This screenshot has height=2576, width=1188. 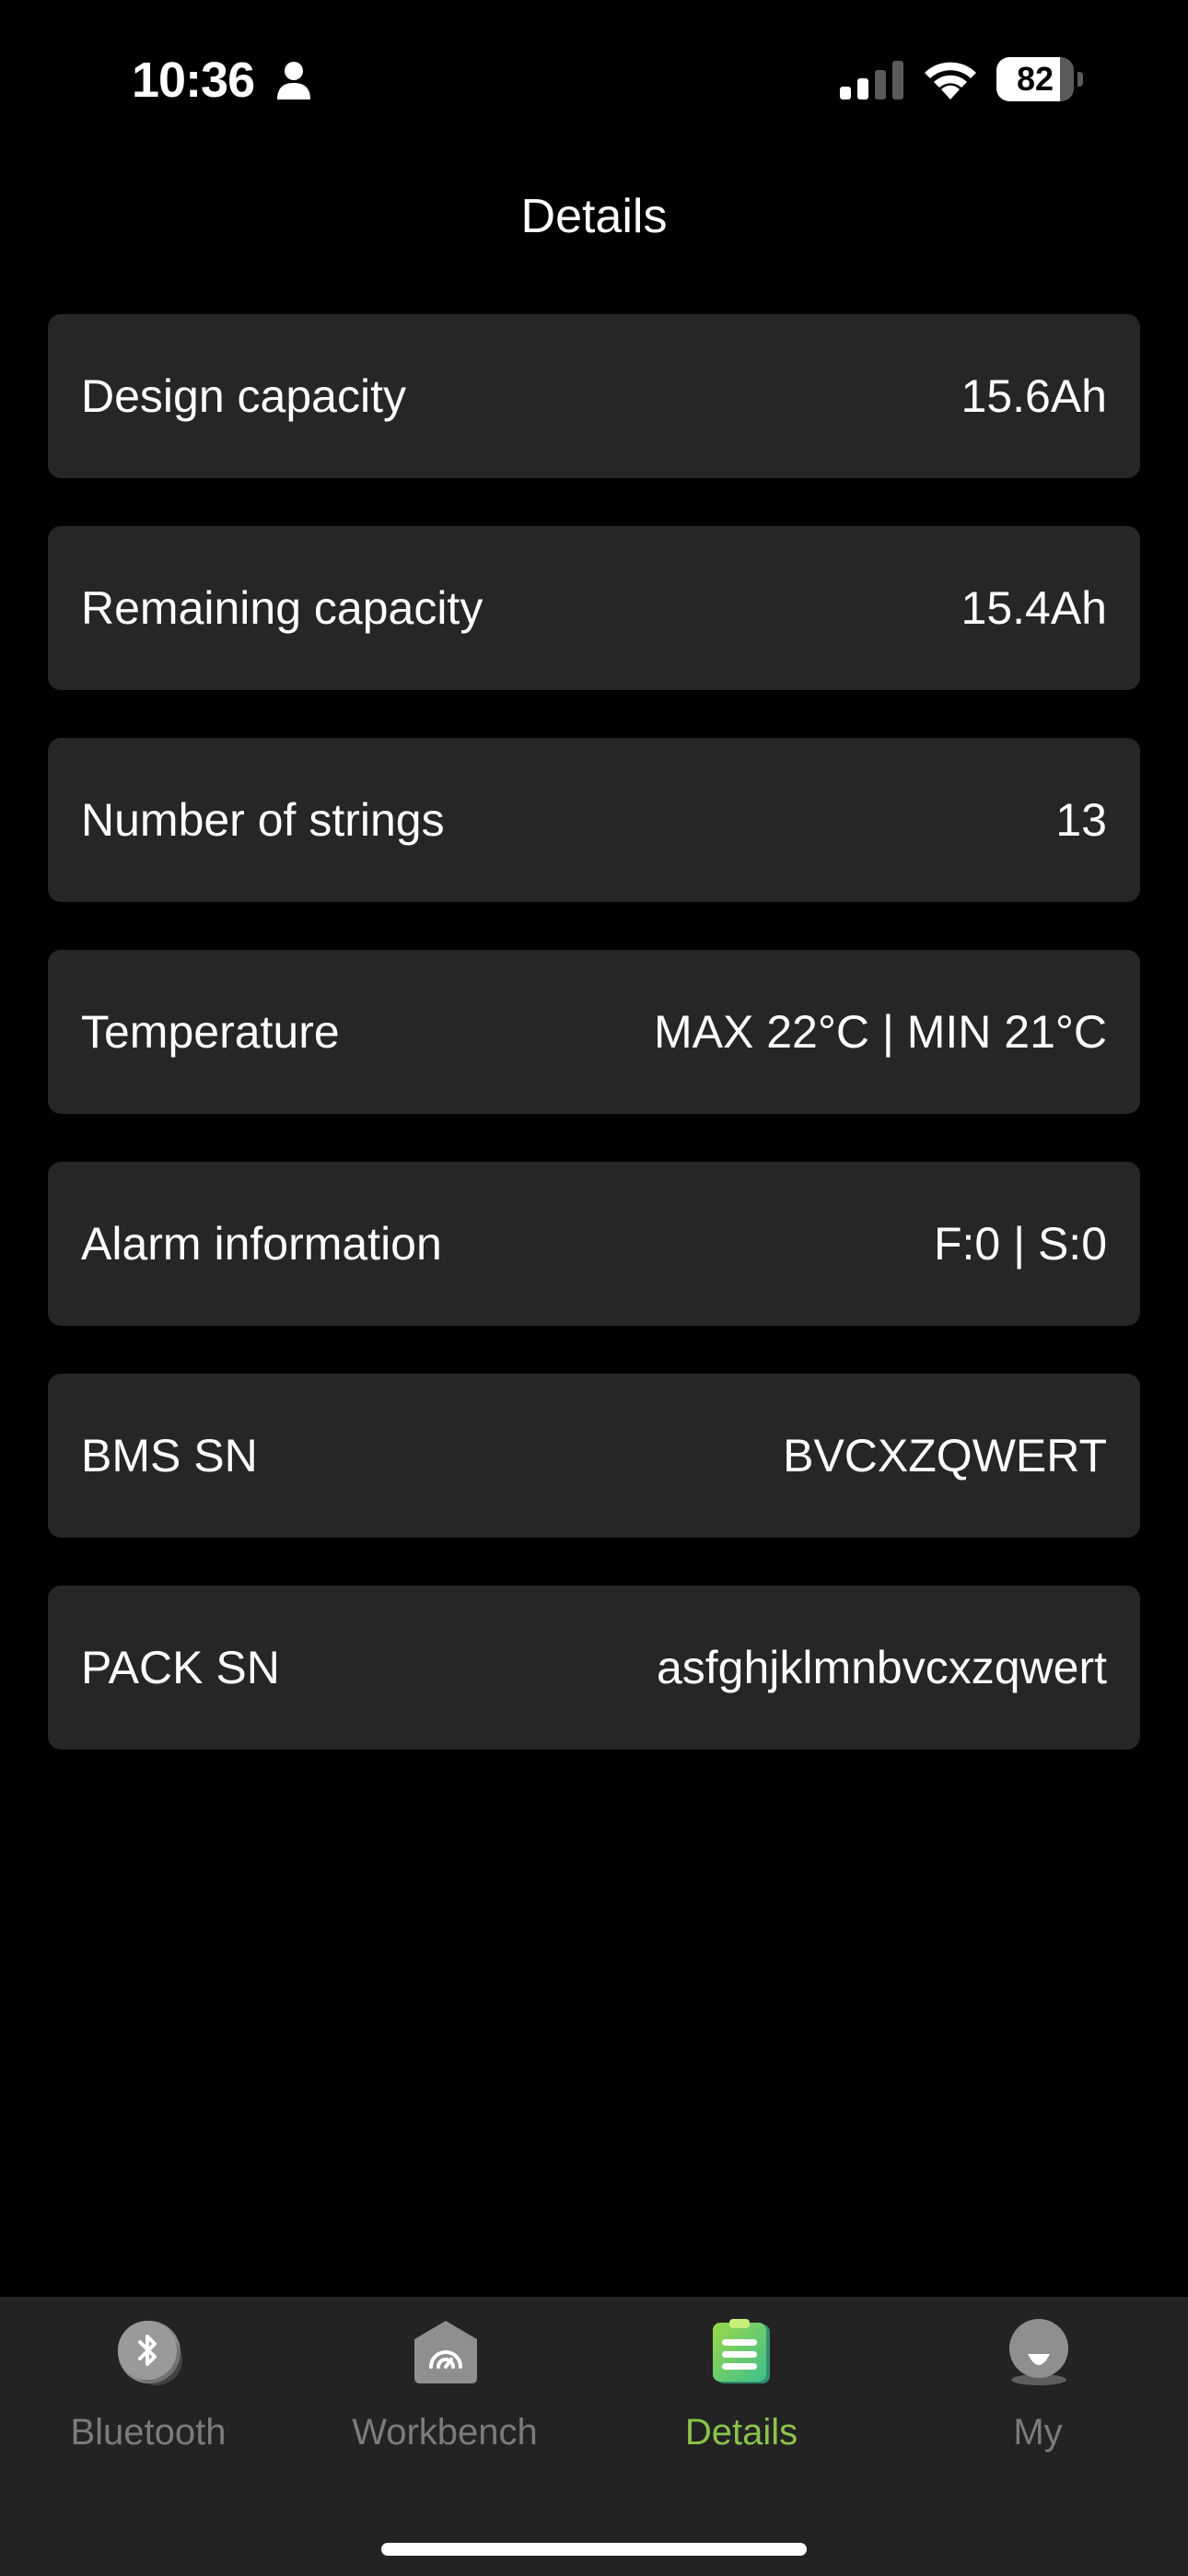 I want to click on detail-row-temperature: Temperature MAX 22°C | MIN 21°C, so click(x=594, y=1032).